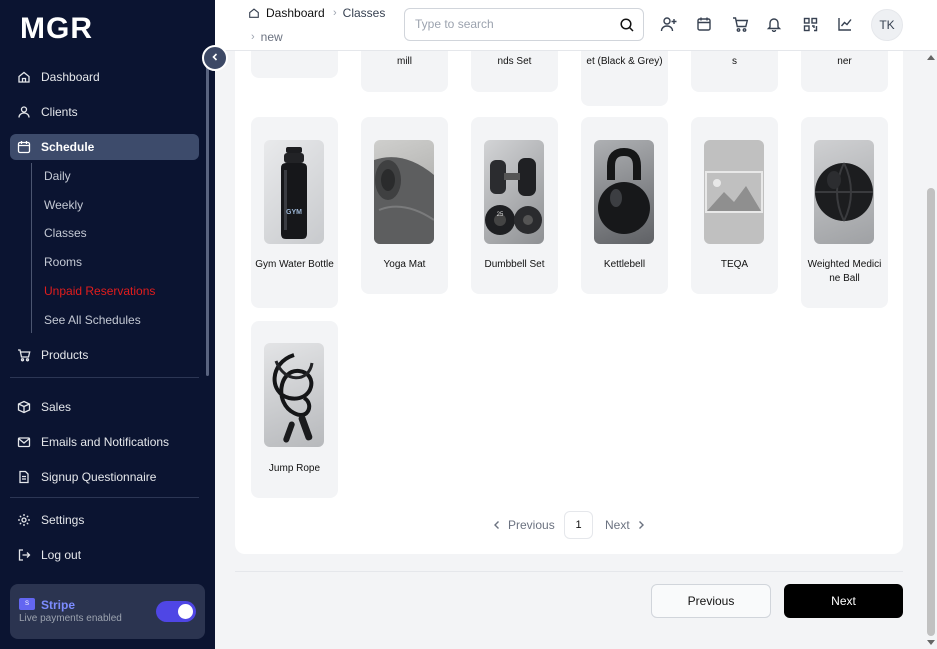 This screenshot has height=649, width=937. I want to click on image-placeholder-icon, so click(734, 192).